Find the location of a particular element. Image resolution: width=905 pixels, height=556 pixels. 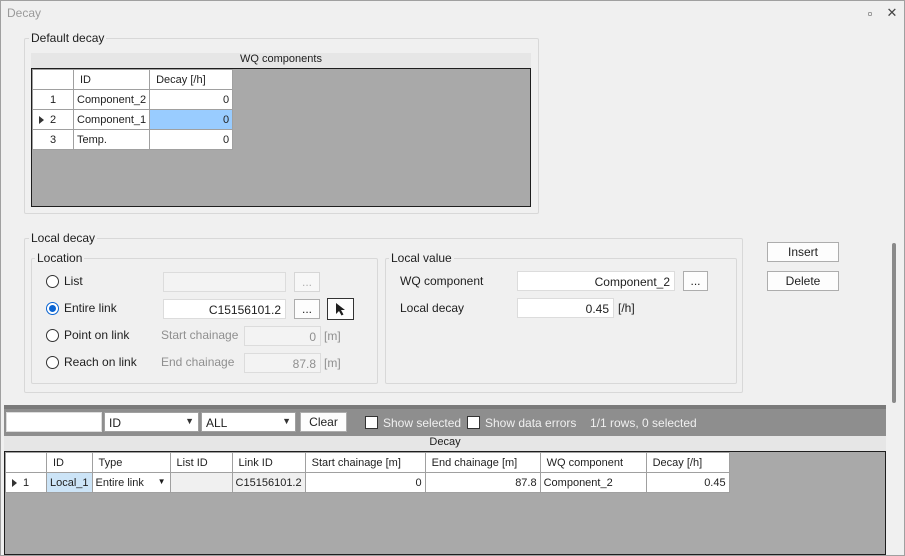

filter-scope-value: ALL is located at coordinates (217, 423).